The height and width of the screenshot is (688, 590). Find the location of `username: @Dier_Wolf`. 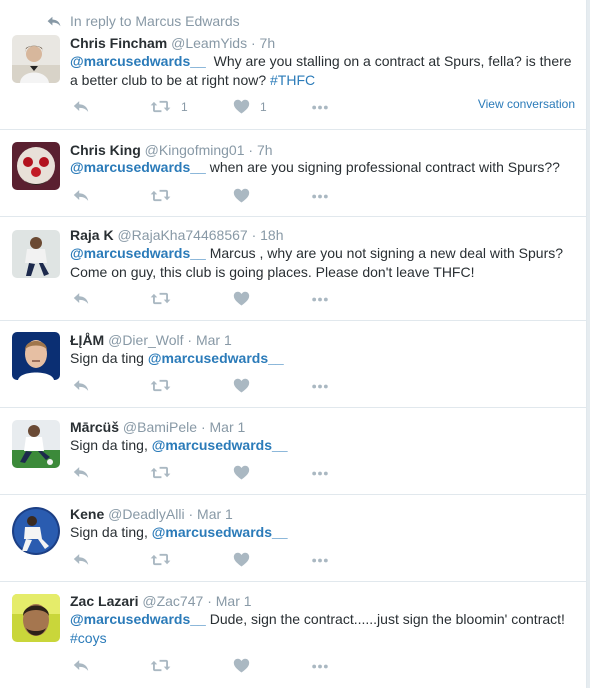

username: @Dier_Wolf is located at coordinates (145, 340).